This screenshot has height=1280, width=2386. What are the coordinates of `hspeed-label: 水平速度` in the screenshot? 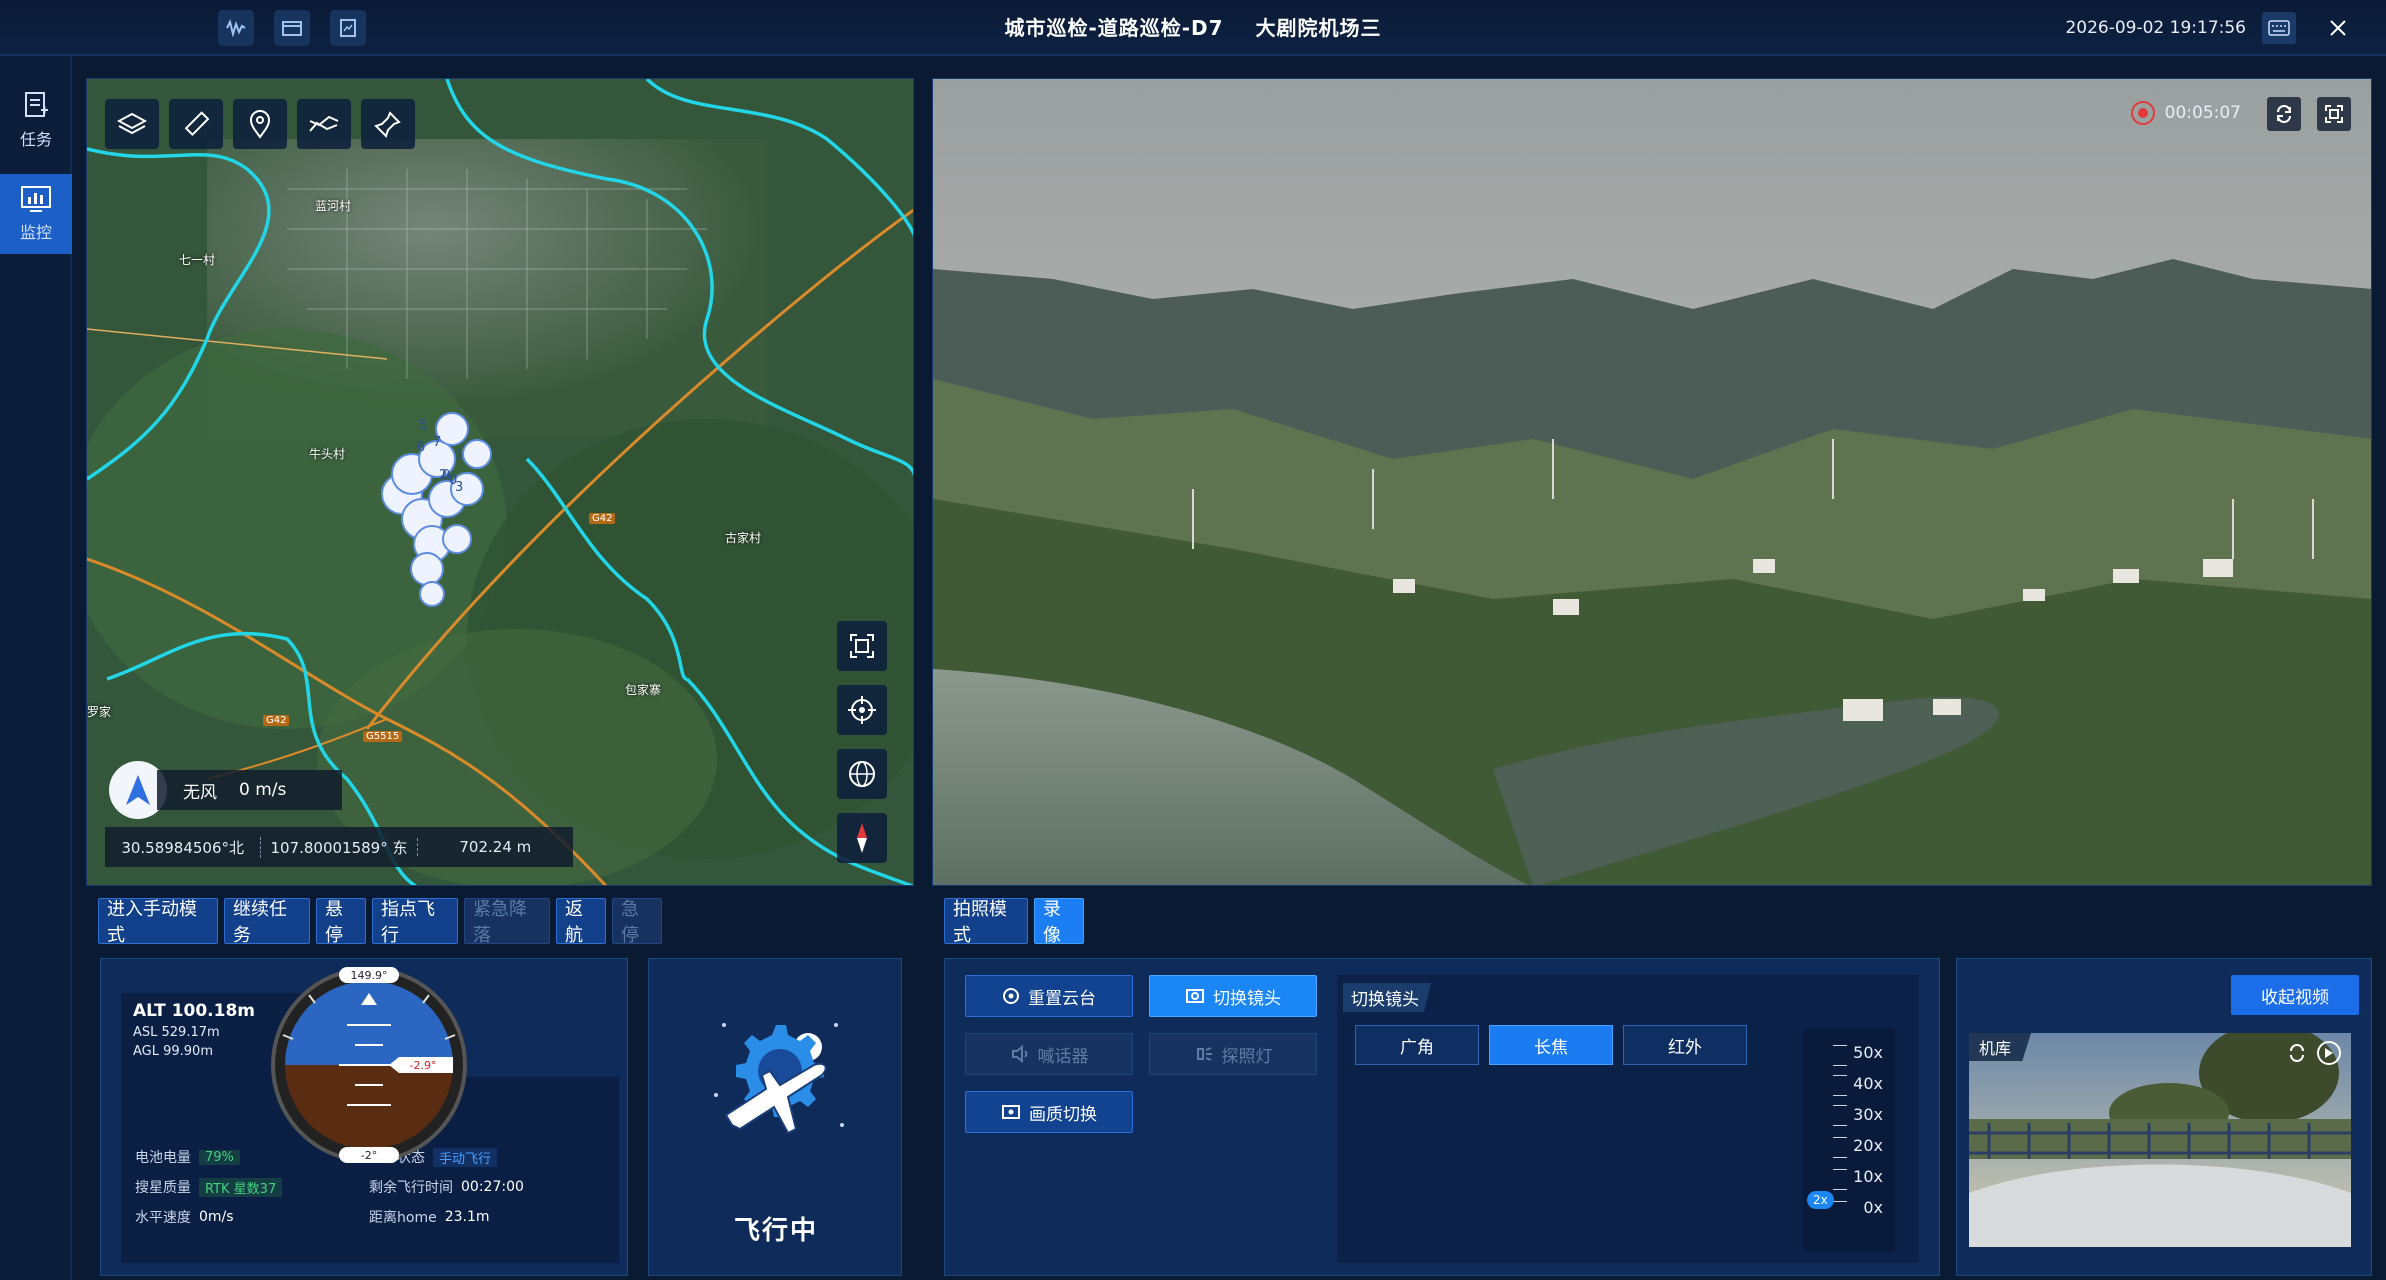 It's located at (163, 1218).